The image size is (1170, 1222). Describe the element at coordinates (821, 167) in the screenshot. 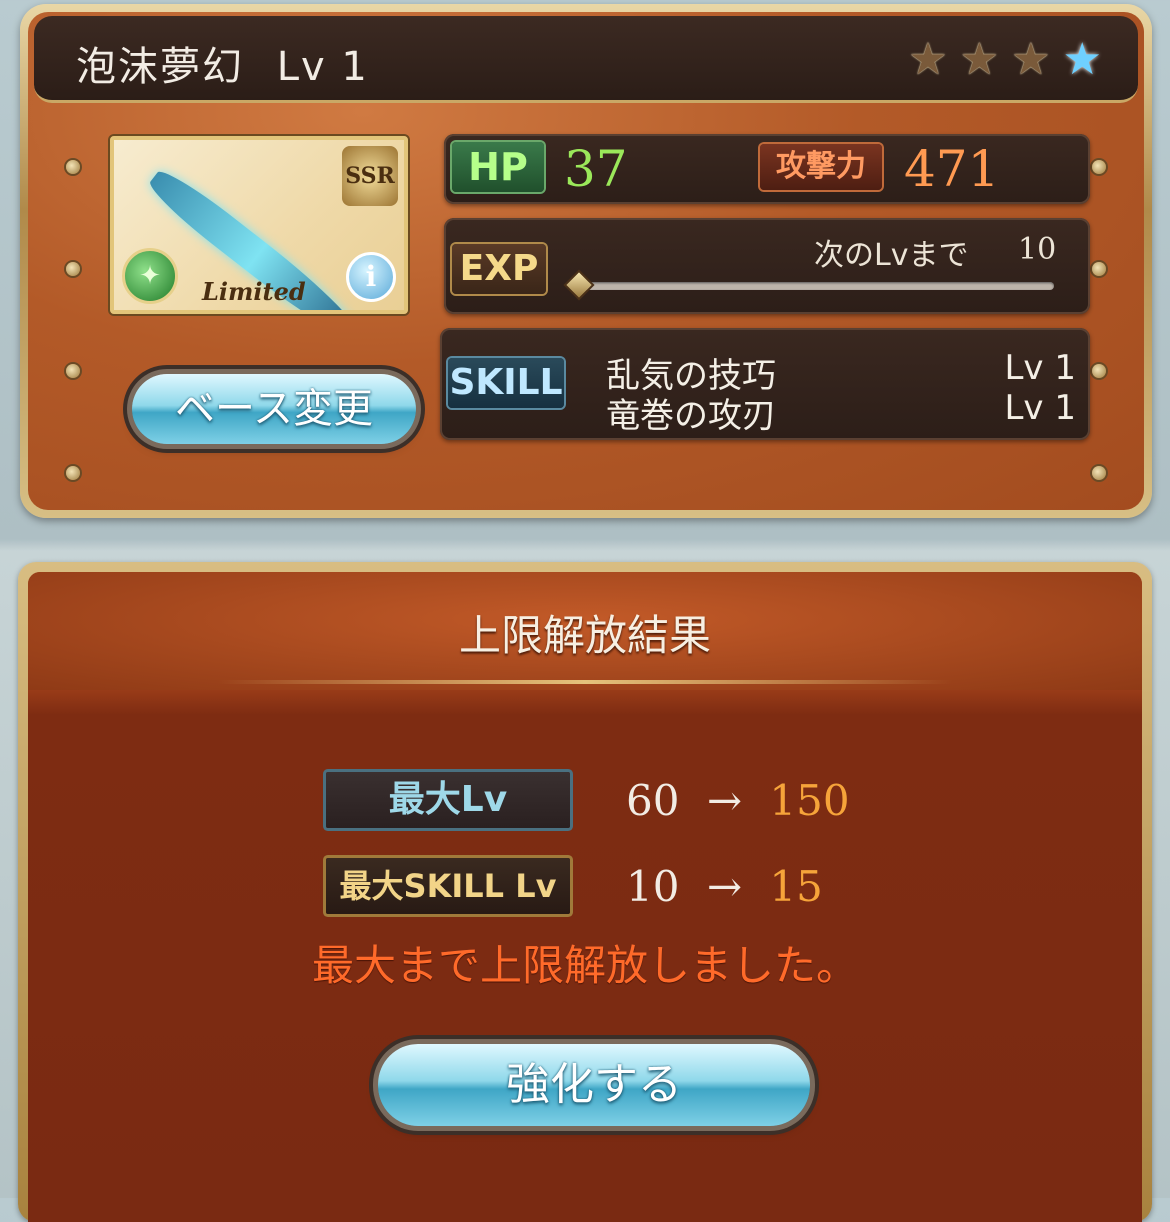

I see `attack-label: 攻撃力` at that location.